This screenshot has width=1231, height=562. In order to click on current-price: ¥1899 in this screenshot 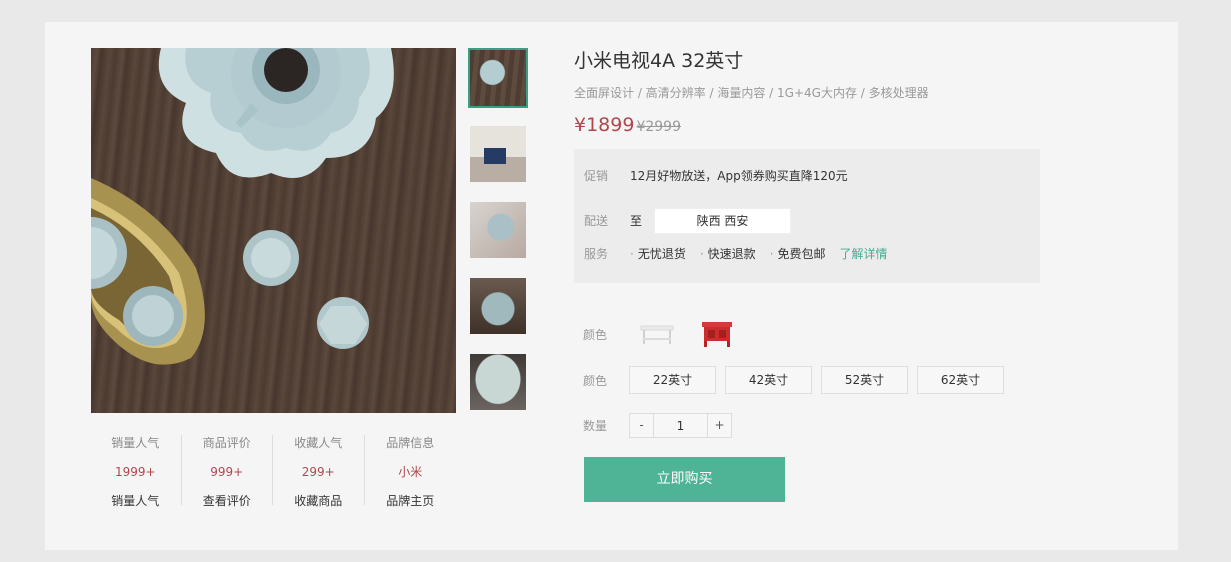, I will do `click(604, 125)`.